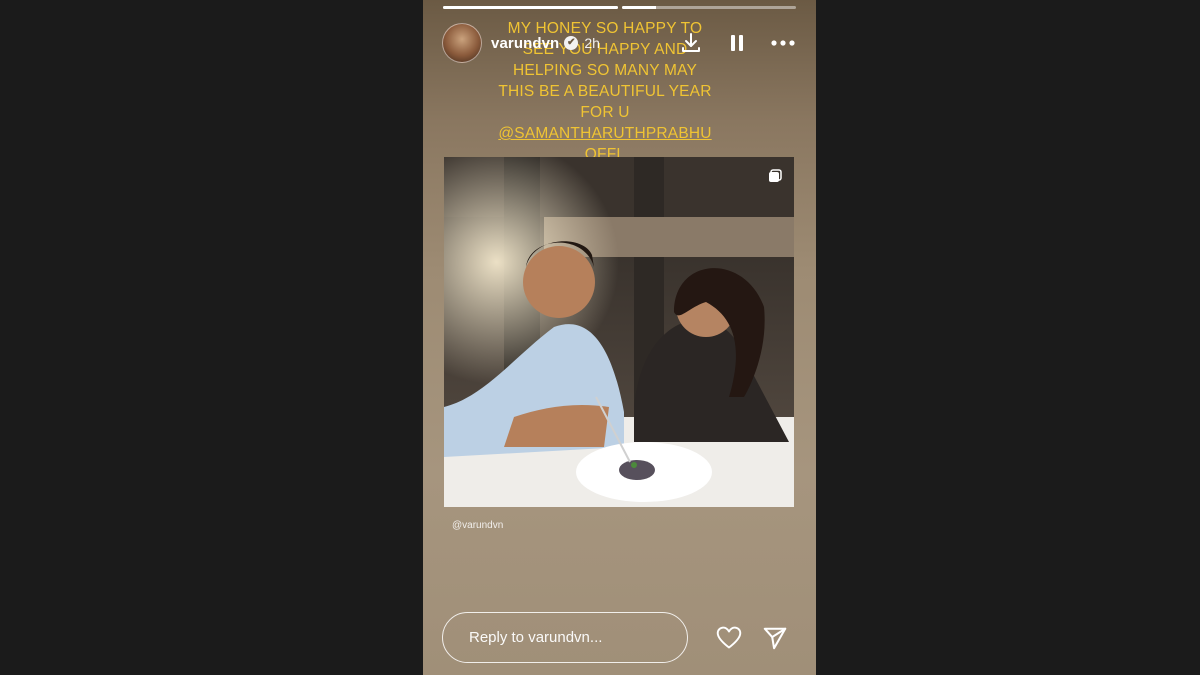 The image size is (1200, 675). I want to click on pause-icon, so click(737, 43).